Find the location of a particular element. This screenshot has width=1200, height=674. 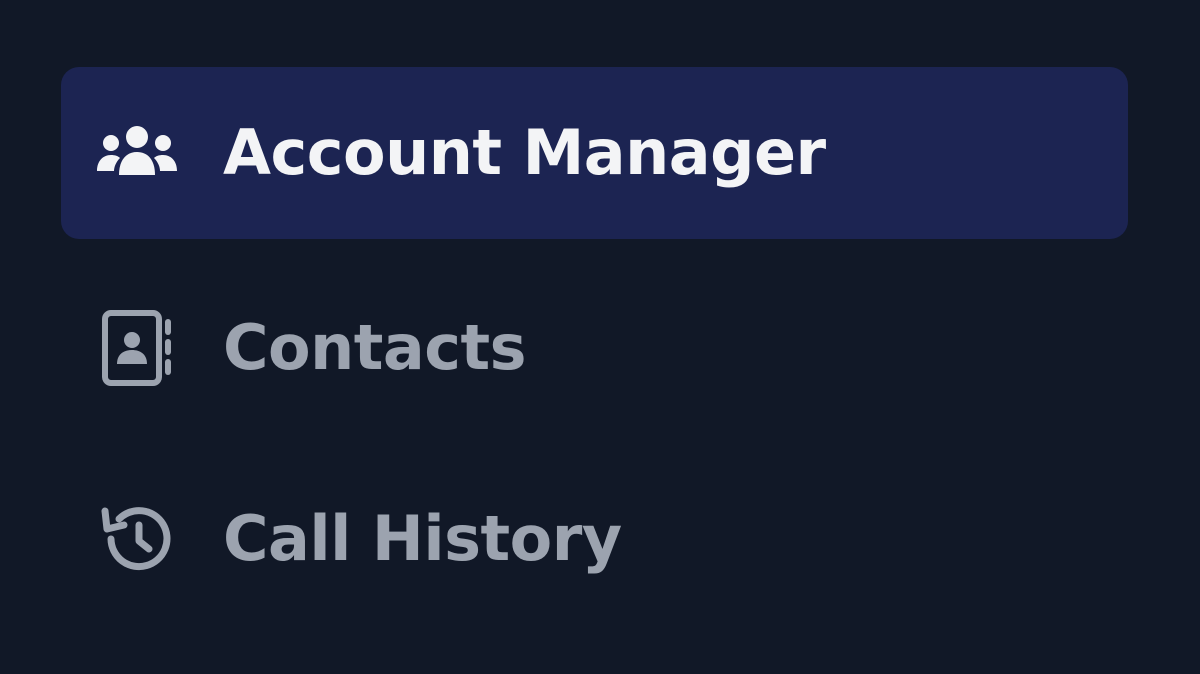

address-book-icon is located at coordinates (137, 348).